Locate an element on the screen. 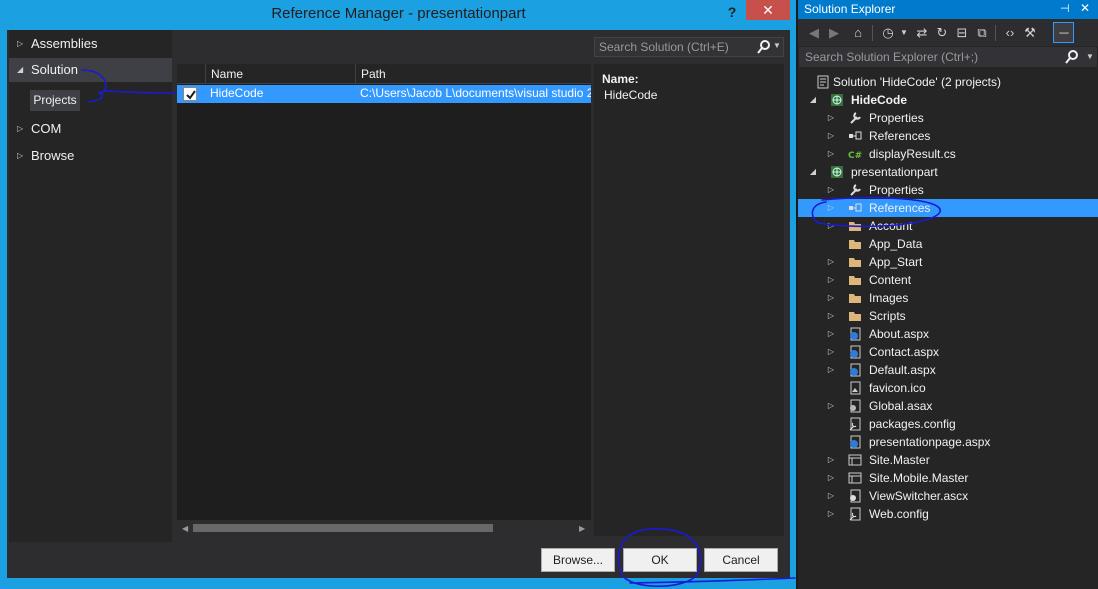 The image size is (1098, 589). search-solution-input: Search Solution (Ctrl+E) ▼ is located at coordinates (689, 47).